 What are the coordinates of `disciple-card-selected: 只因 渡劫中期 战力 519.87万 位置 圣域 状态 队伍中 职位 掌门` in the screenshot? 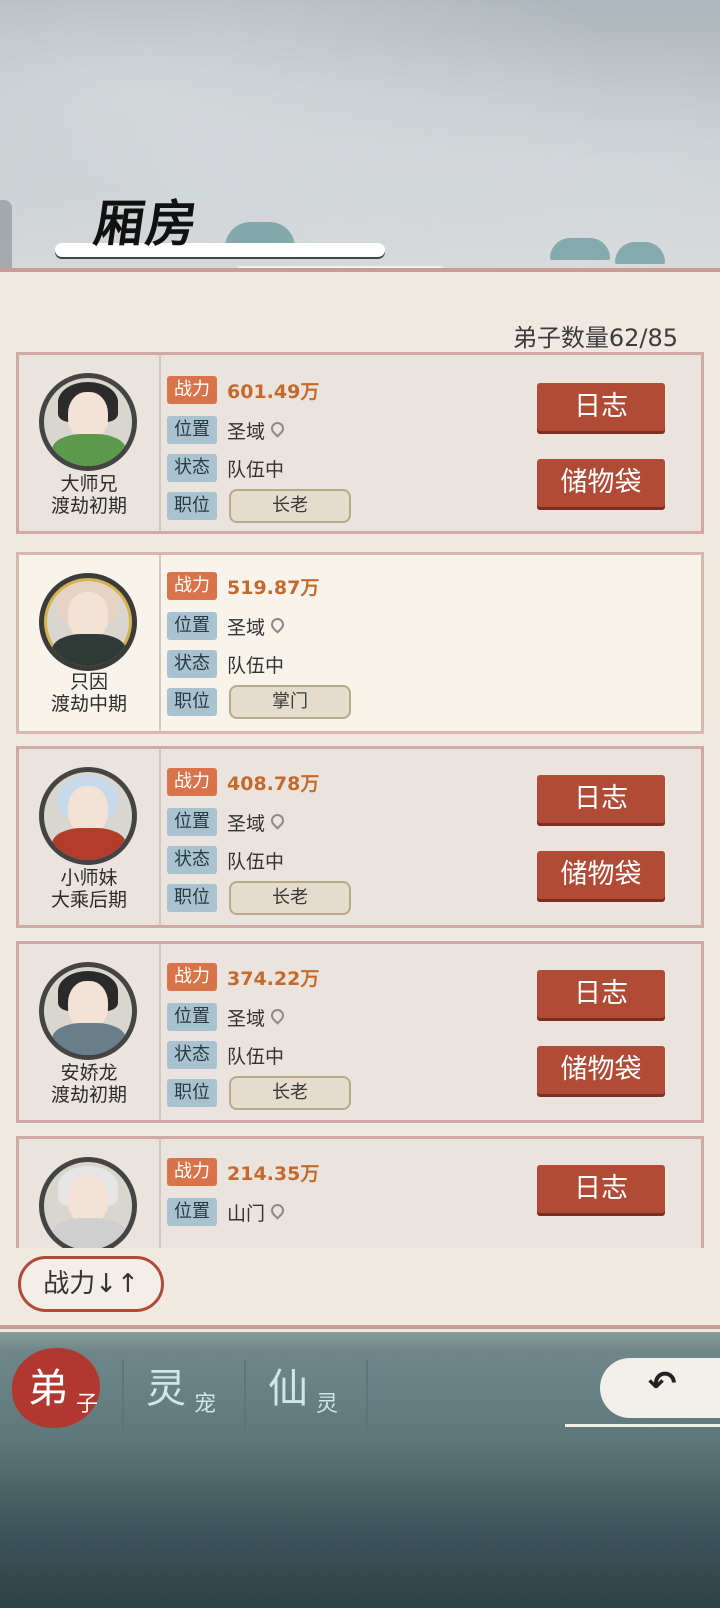 It's located at (360, 643).